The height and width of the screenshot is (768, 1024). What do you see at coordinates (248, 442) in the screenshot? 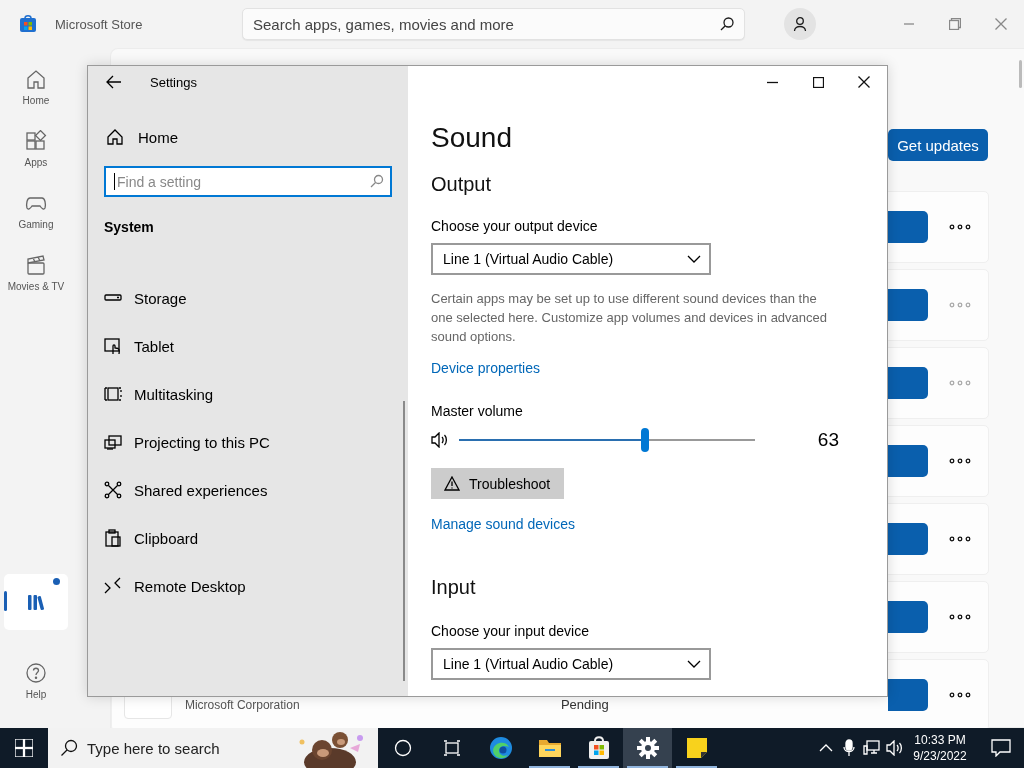
I see `nav-item: Projecting to this PC` at bounding box center [248, 442].